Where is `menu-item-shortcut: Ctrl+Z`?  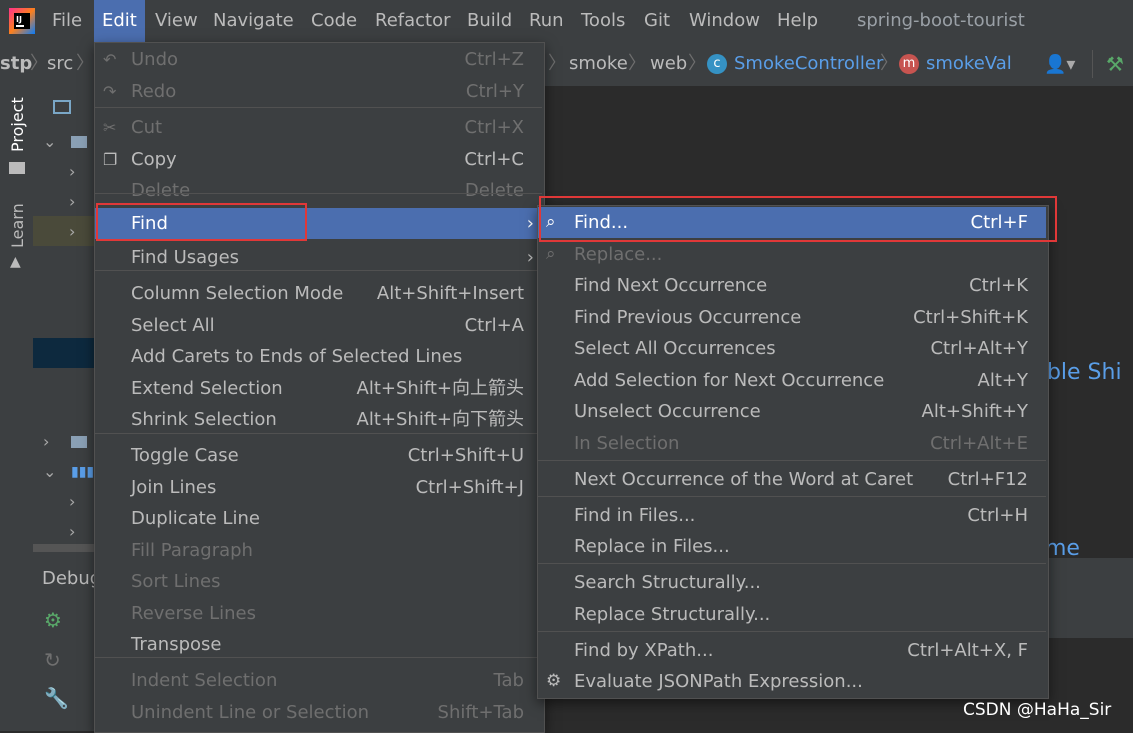
menu-item-shortcut: Ctrl+Z is located at coordinates (494, 59).